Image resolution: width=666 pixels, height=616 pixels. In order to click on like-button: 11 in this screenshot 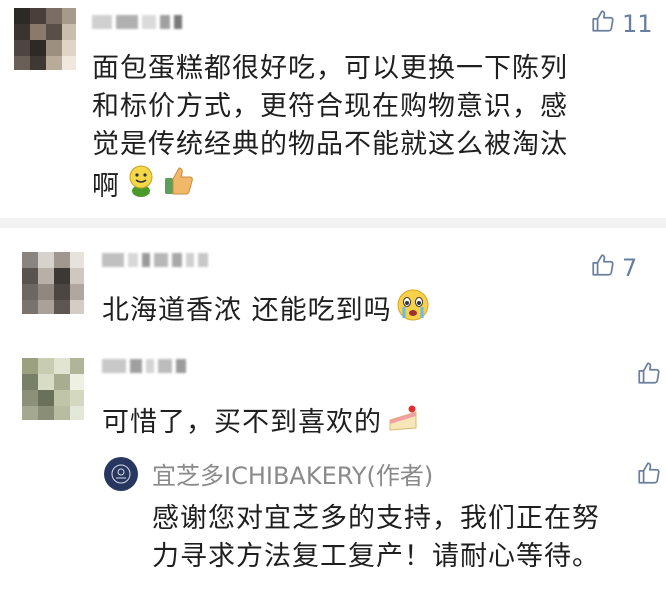, I will do `click(621, 24)`.